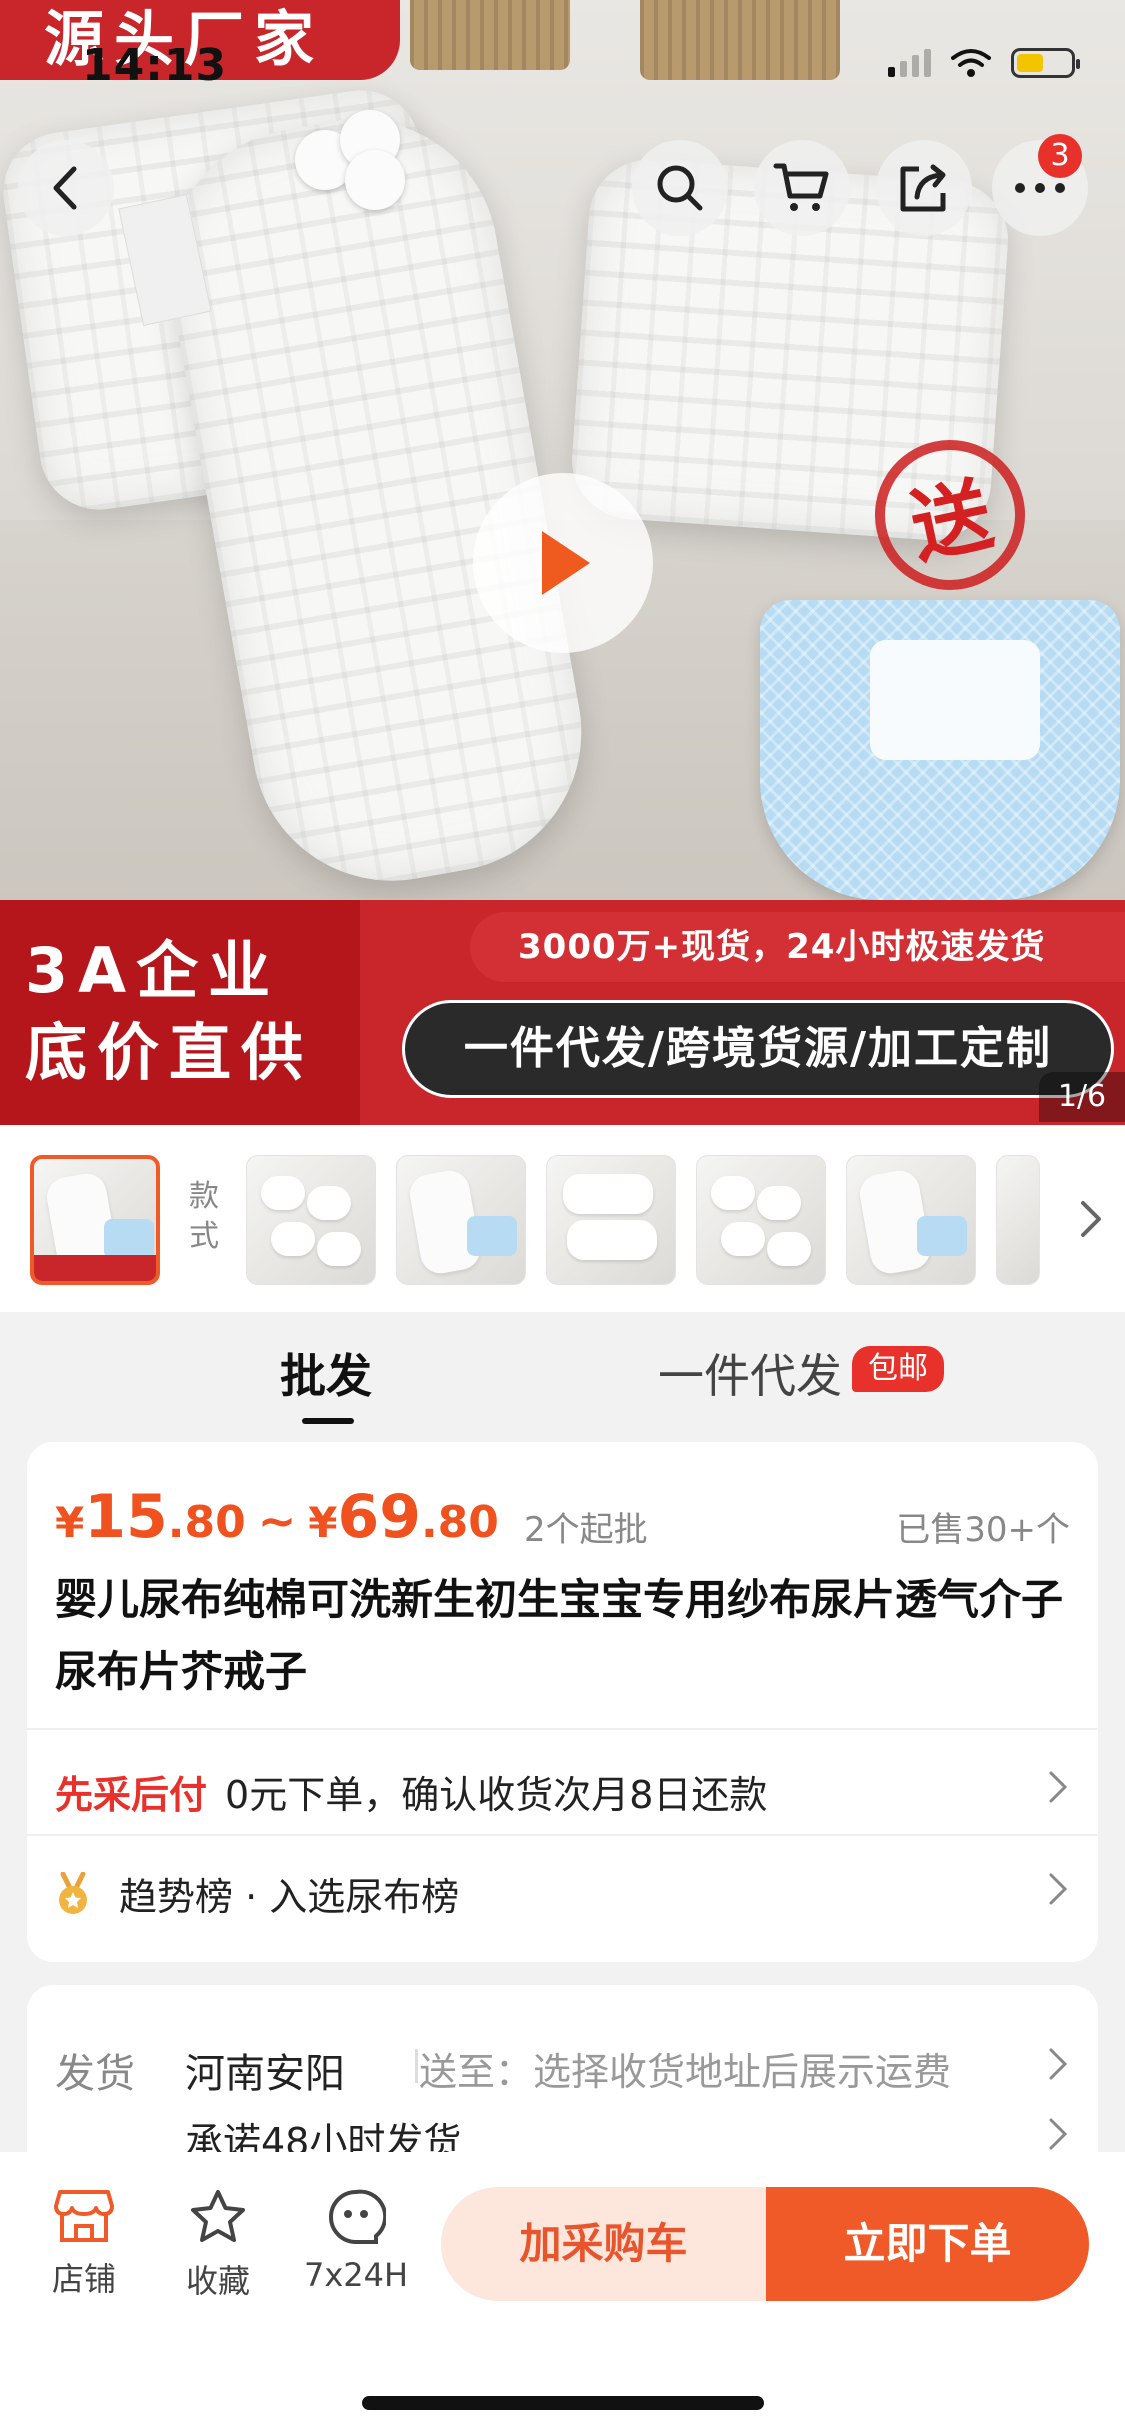 This screenshot has height=2436, width=1125. I want to click on cart-icon, so click(801, 187).